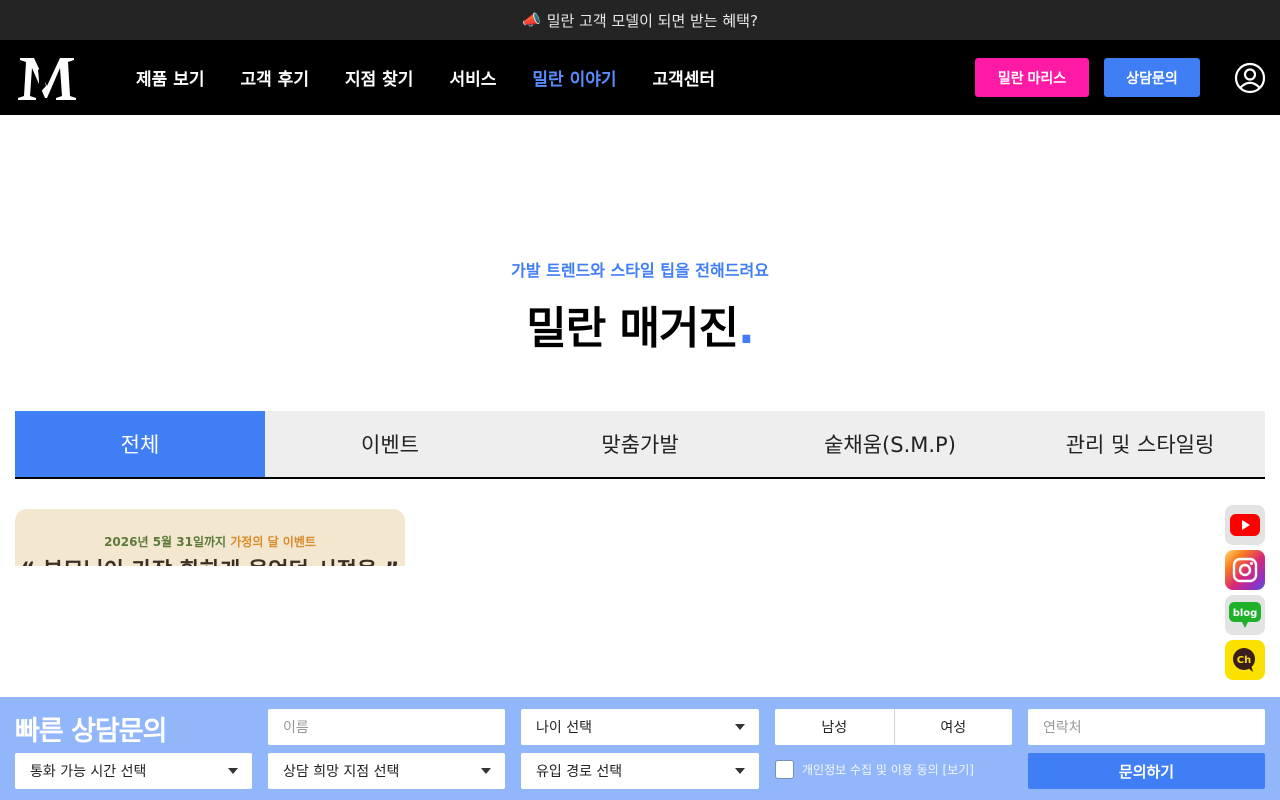 The width and height of the screenshot is (1280, 800). Describe the element at coordinates (1032, 77) in the screenshot. I see `milan-mars-button: 밀란 마리스` at that location.